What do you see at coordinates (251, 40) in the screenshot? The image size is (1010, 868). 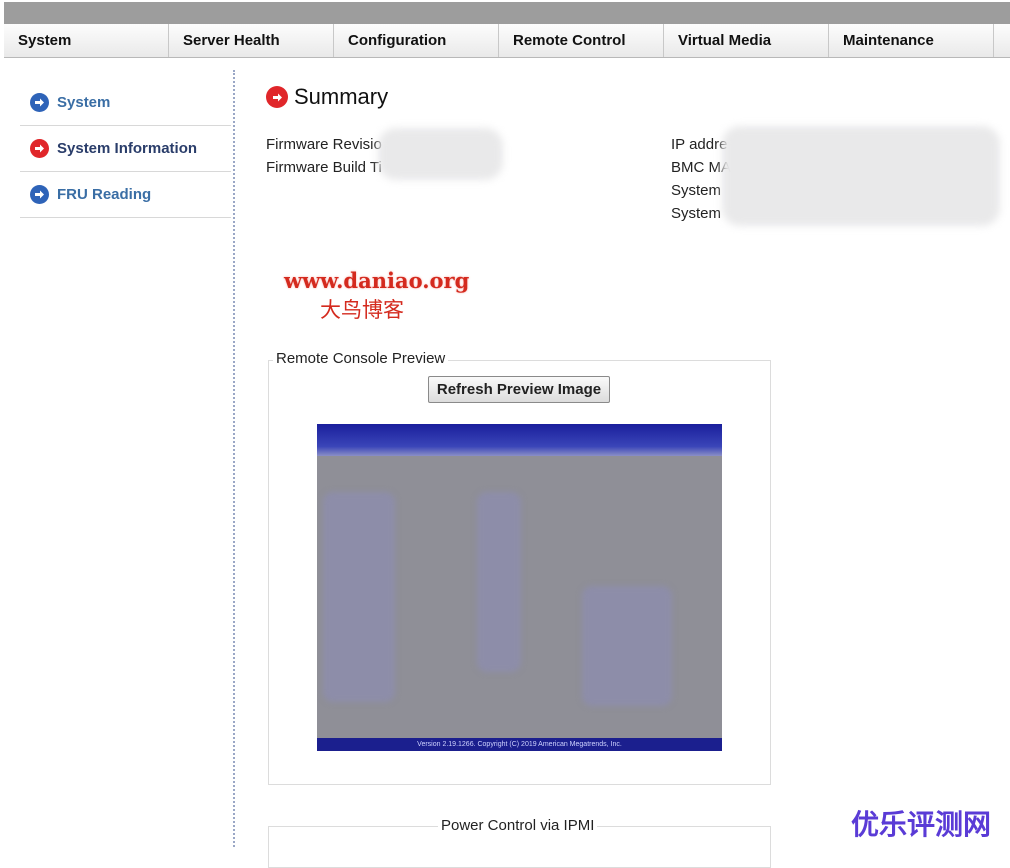 I see `nav-server-health: Server Health` at bounding box center [251, 40].